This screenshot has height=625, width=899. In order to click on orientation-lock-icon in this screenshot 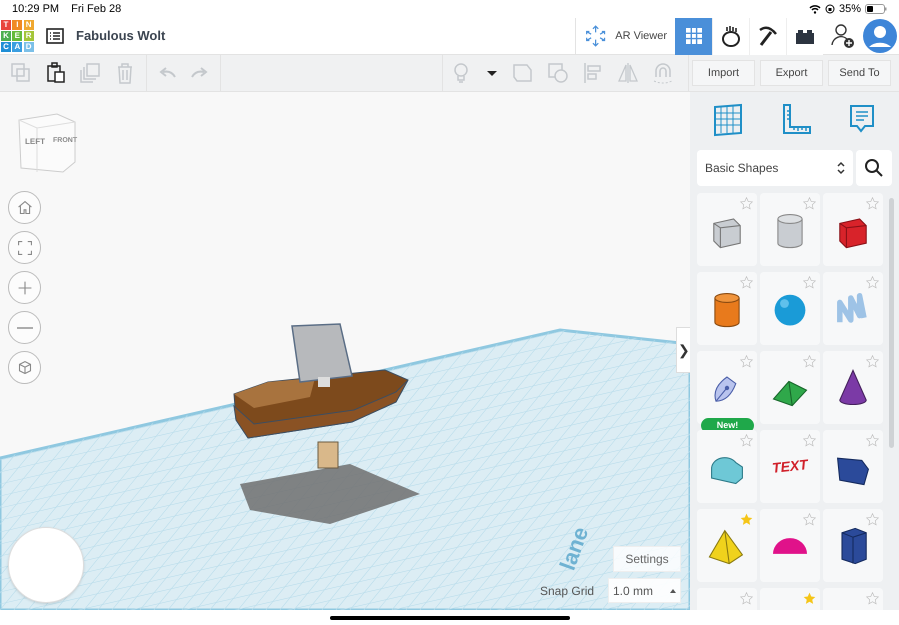, I will do `click(829, 9)`.